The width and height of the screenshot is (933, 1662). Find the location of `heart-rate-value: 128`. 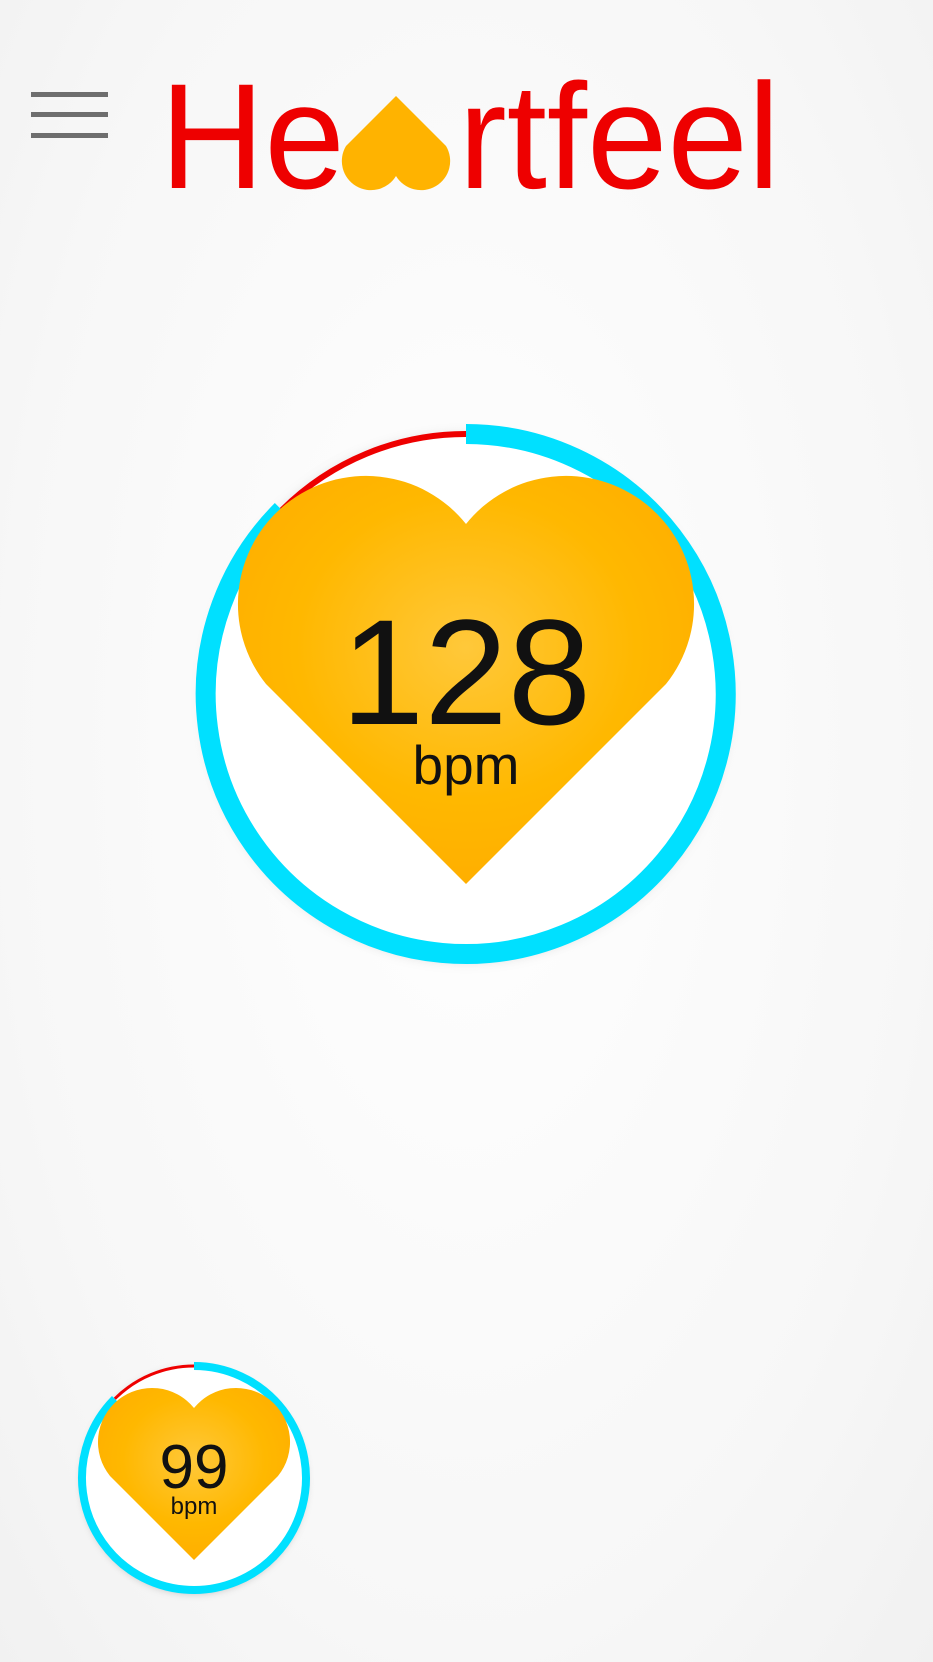

heart-rate-value: 128 is located at coordinates (466, 672).